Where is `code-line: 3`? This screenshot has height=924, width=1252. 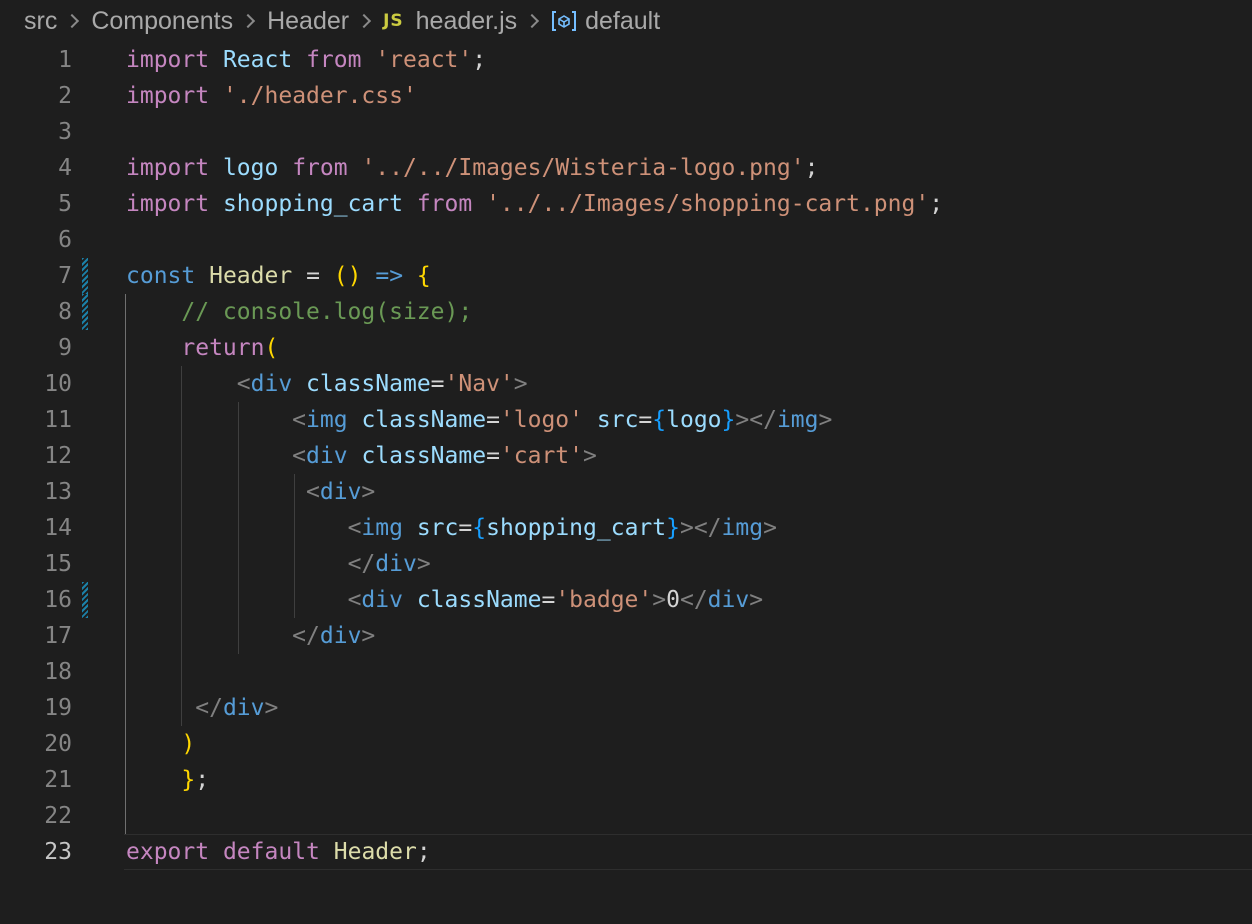
code-line: 3 is located at coordinates (626, 132).